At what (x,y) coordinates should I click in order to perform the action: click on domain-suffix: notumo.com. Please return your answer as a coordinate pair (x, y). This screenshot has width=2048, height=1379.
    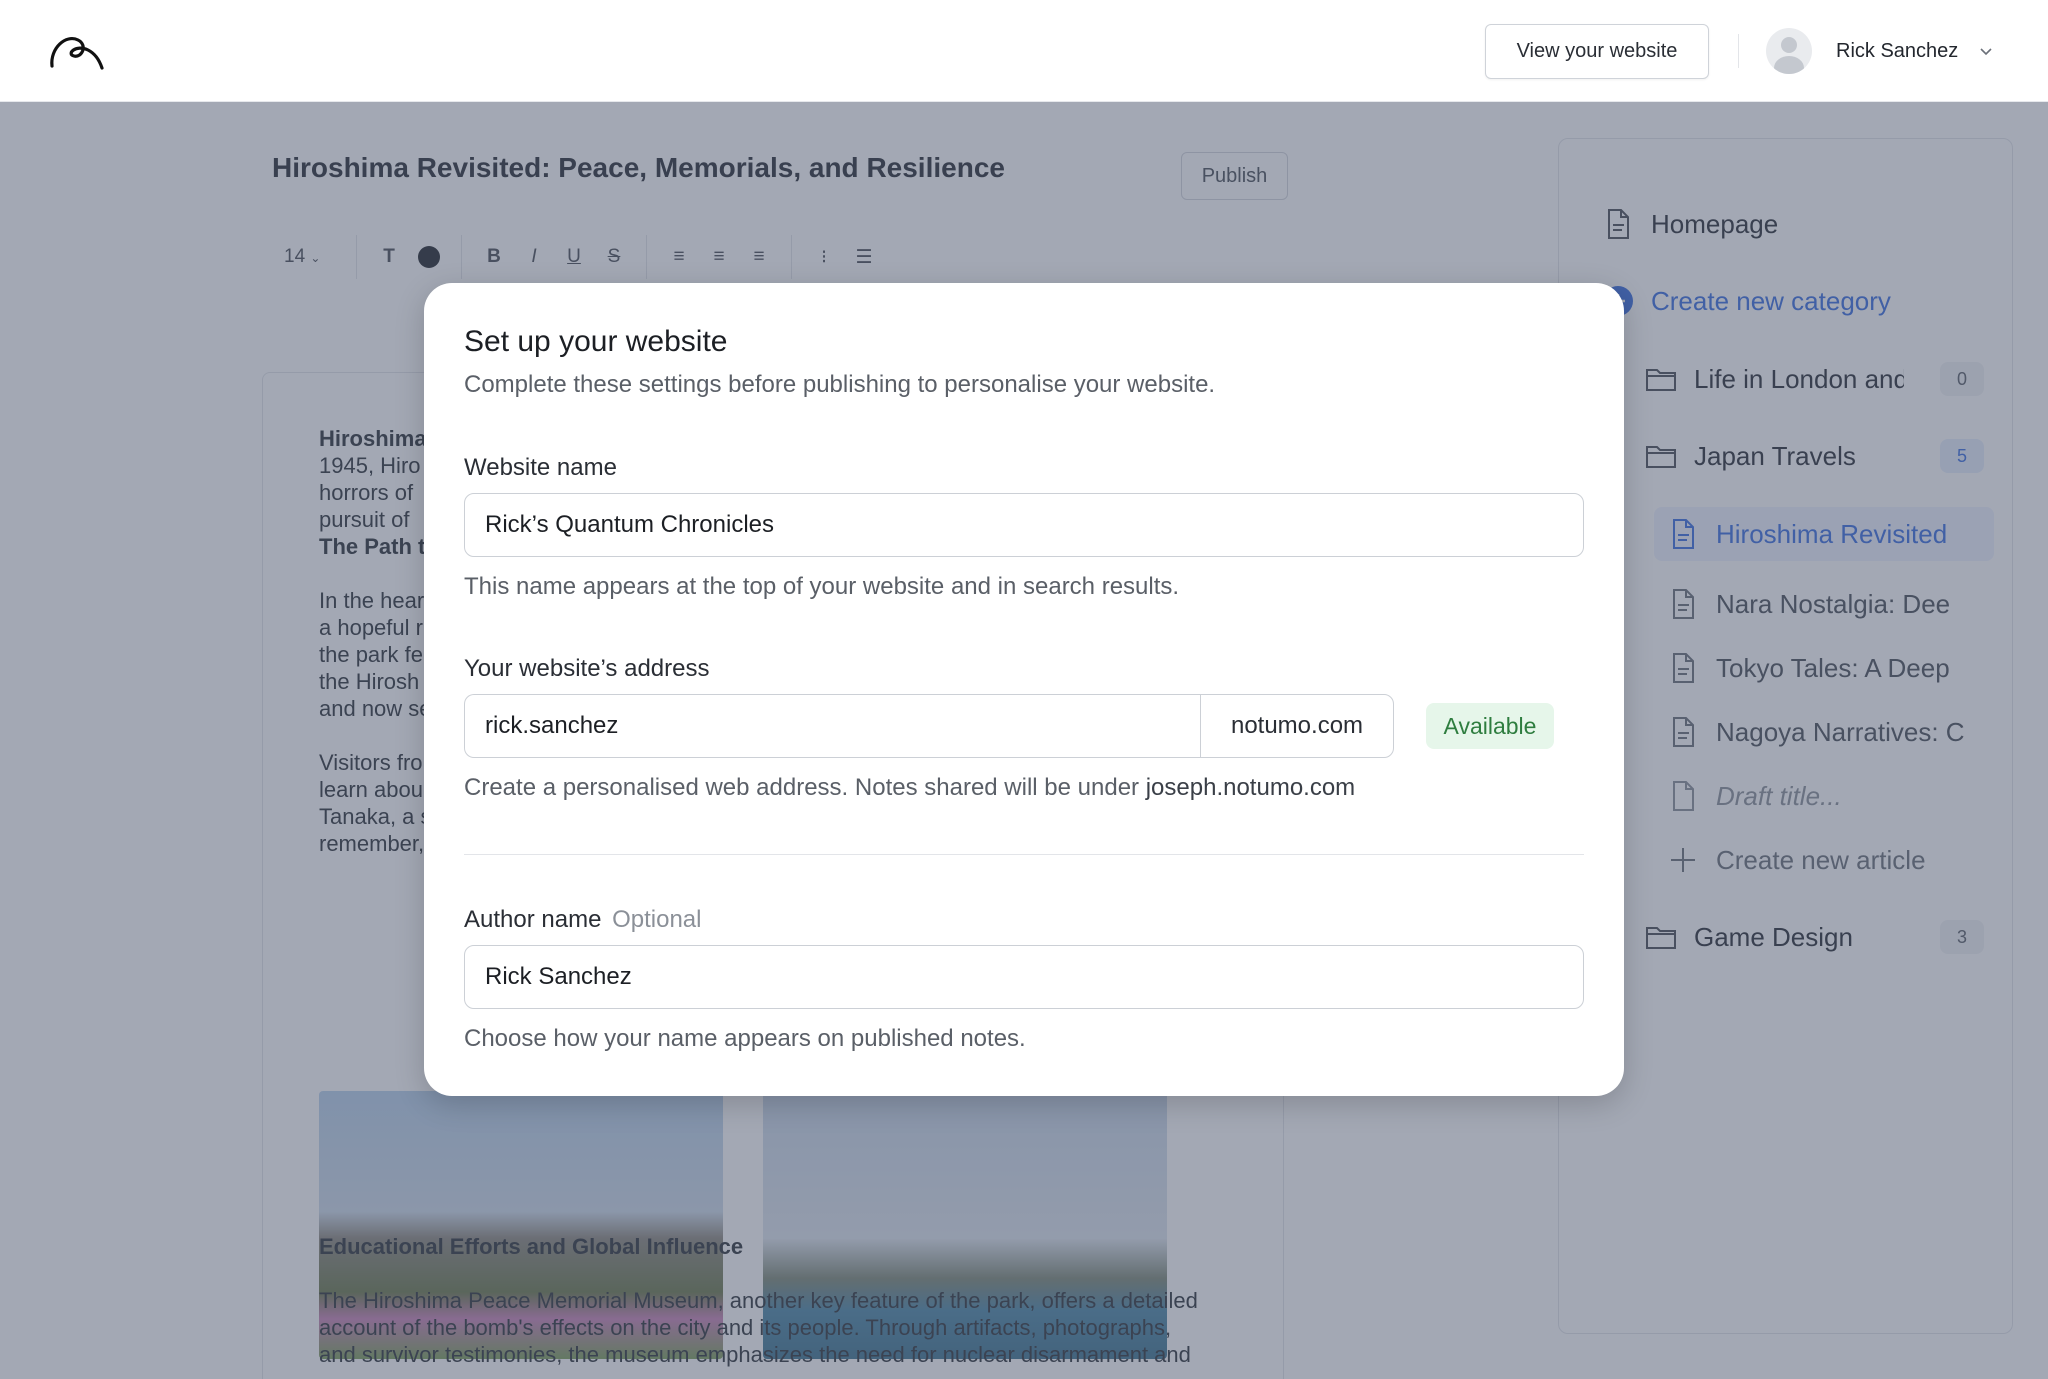
    Looking at the image, I should click on (1297, 726).